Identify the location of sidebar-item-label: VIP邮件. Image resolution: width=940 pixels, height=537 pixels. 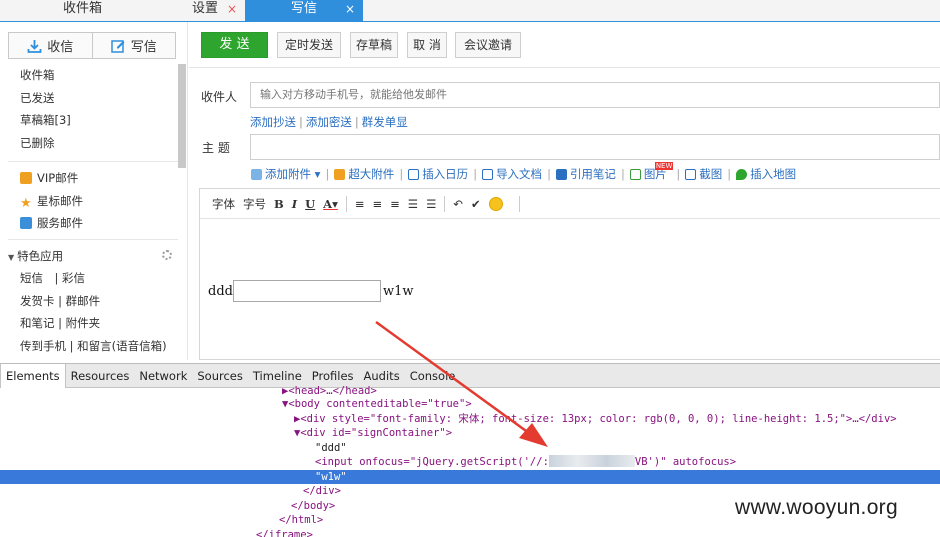
(58, 178).